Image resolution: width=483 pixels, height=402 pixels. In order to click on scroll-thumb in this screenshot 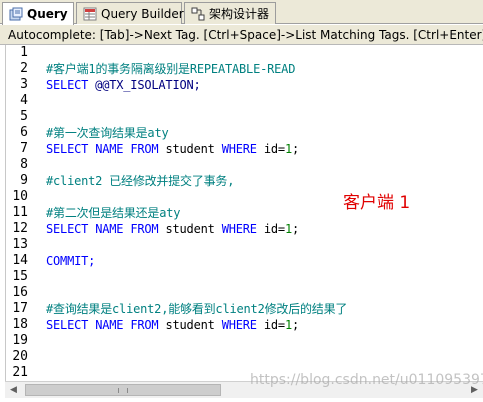, I will do `click(123, 390)`.